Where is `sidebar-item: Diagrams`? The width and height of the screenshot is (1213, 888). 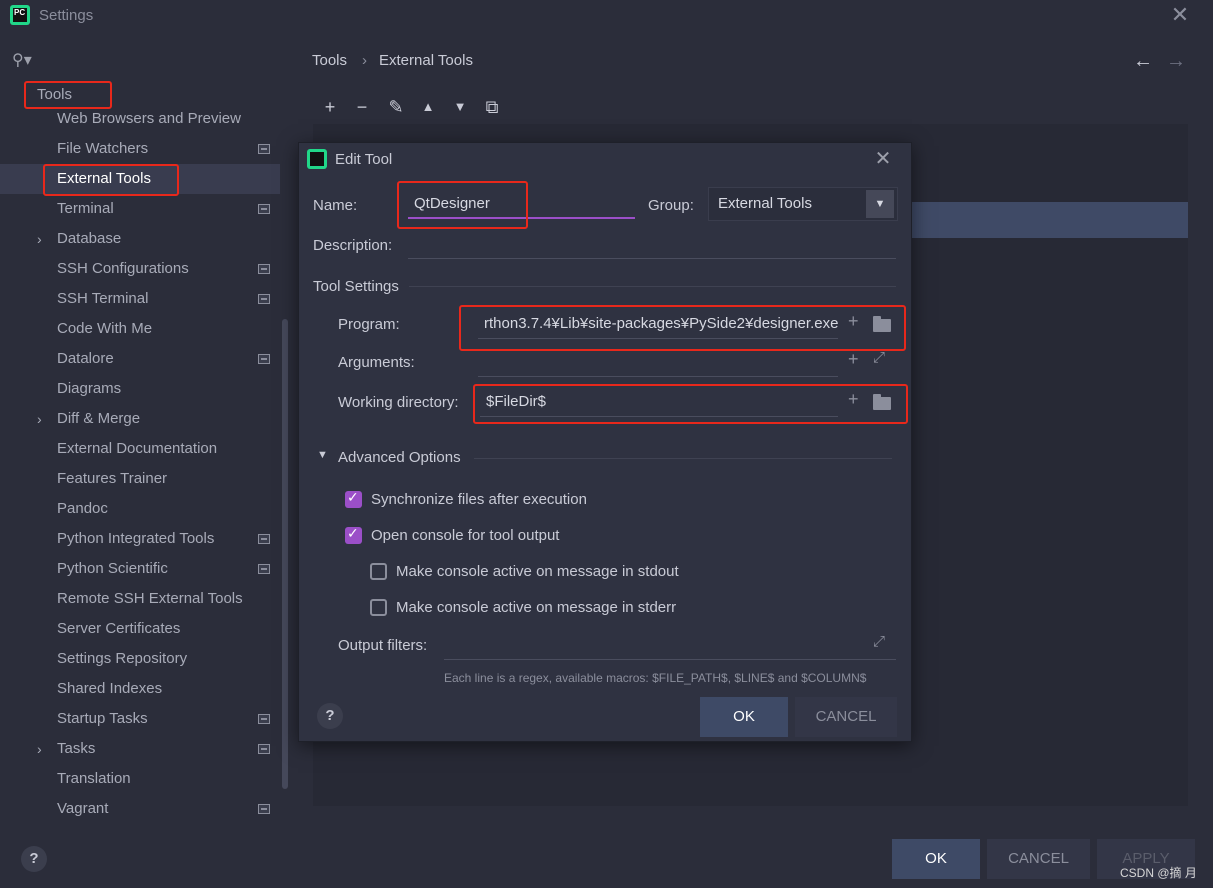 sidebar-item: Diagrams is located at coordinates (140, 389).